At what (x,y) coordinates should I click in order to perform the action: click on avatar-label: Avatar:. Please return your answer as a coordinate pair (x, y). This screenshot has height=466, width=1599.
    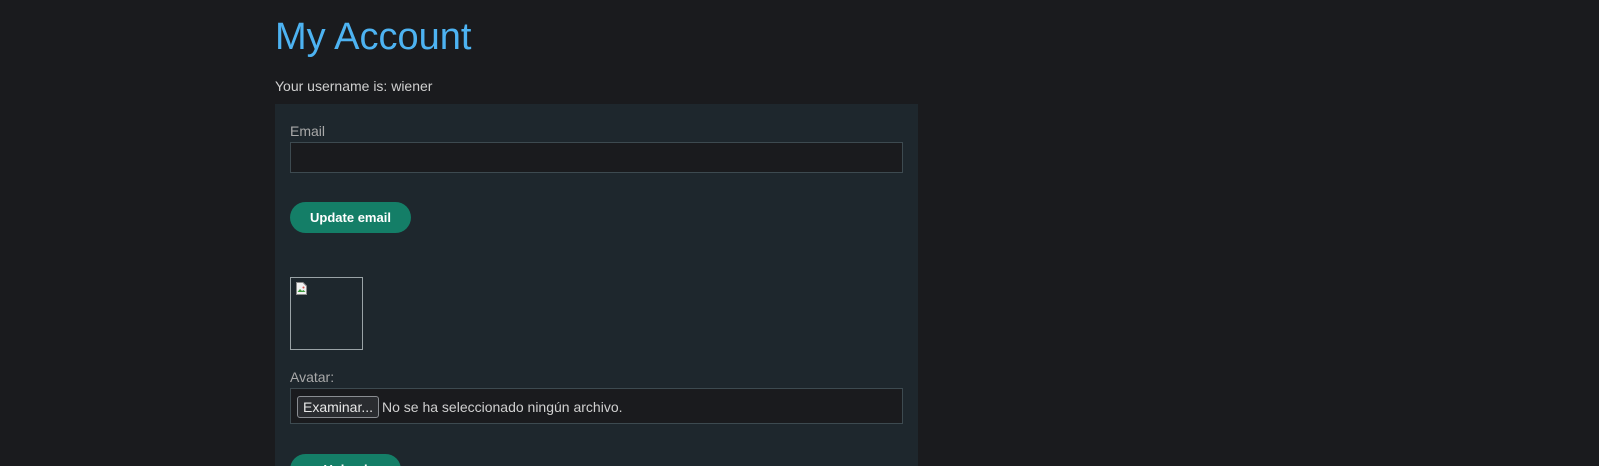
    Looking at the image, I should click on (312, 377).